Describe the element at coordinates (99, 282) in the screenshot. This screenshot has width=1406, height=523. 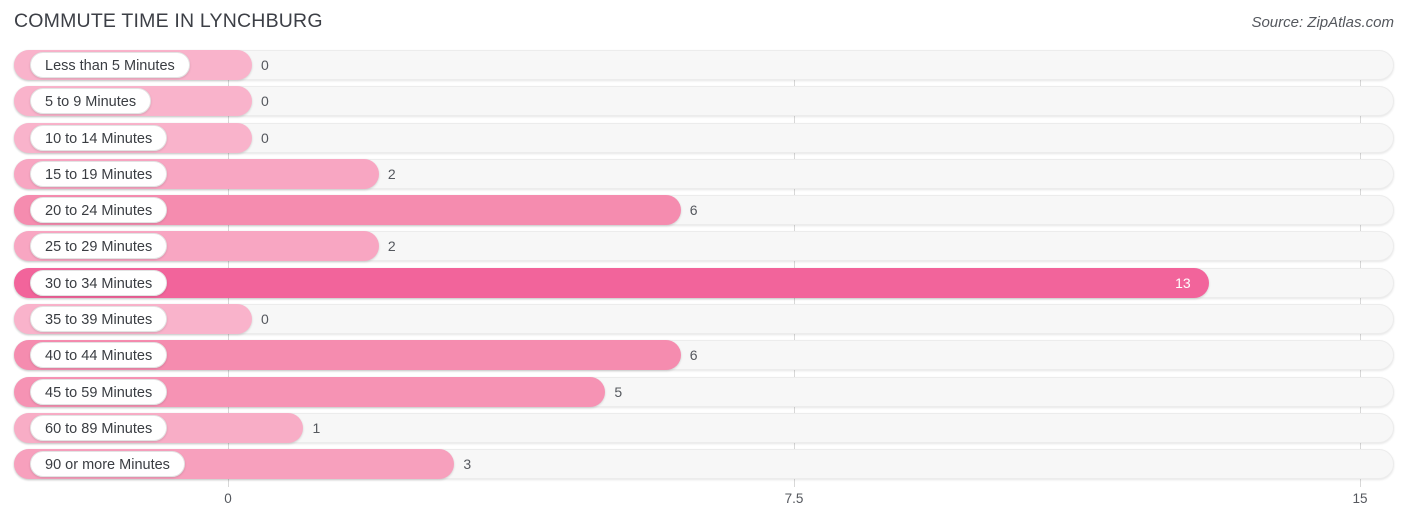
I see `bar-category-label: 30 to 34 Minutes` at that location.